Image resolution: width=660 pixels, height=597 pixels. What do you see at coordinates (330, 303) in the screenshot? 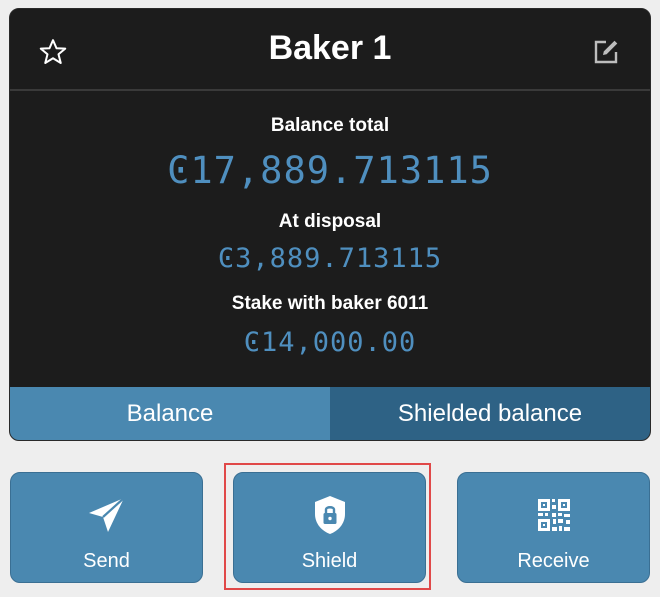
I see `stake-label: Stake with baker 6011` at bounding box center [330, 303].